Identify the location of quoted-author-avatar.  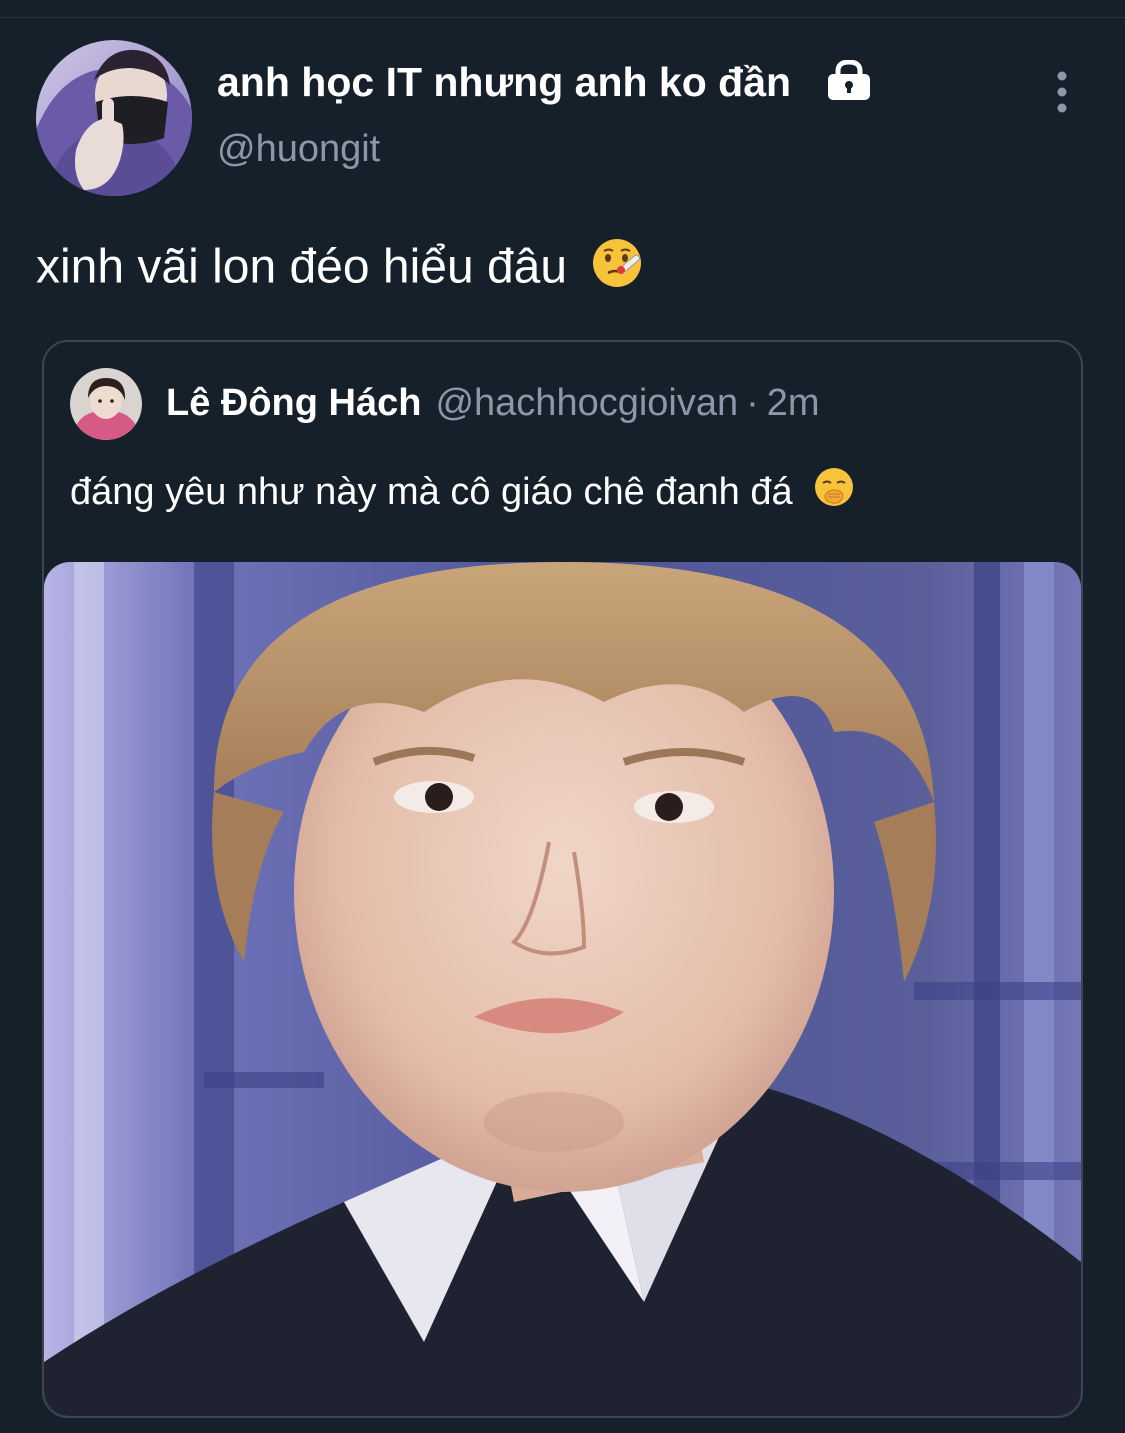
(106, 404).